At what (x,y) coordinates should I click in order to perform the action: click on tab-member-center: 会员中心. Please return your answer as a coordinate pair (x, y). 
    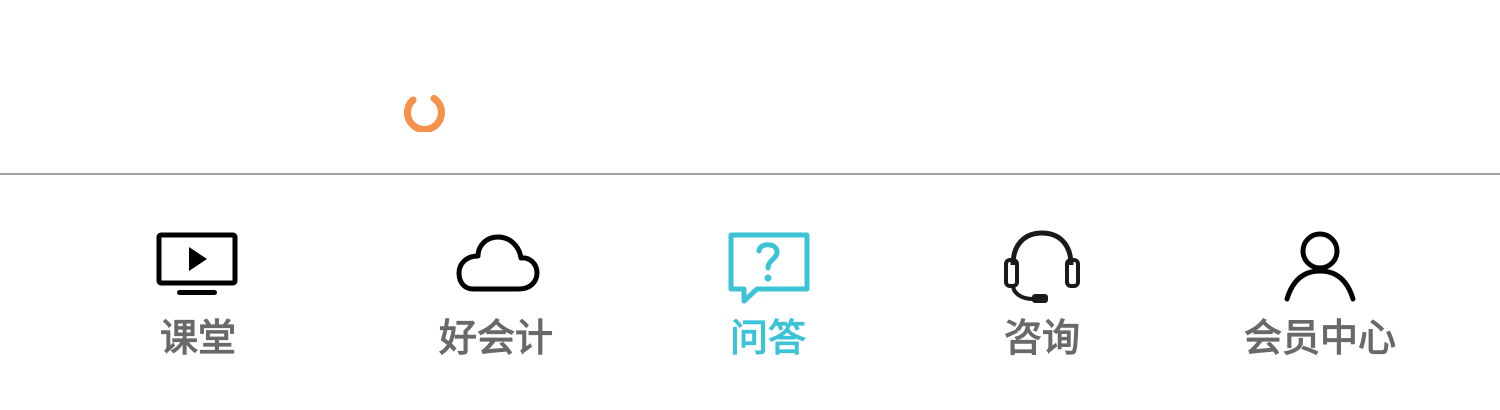
    Looking at the image, I should click on (1320, 292).